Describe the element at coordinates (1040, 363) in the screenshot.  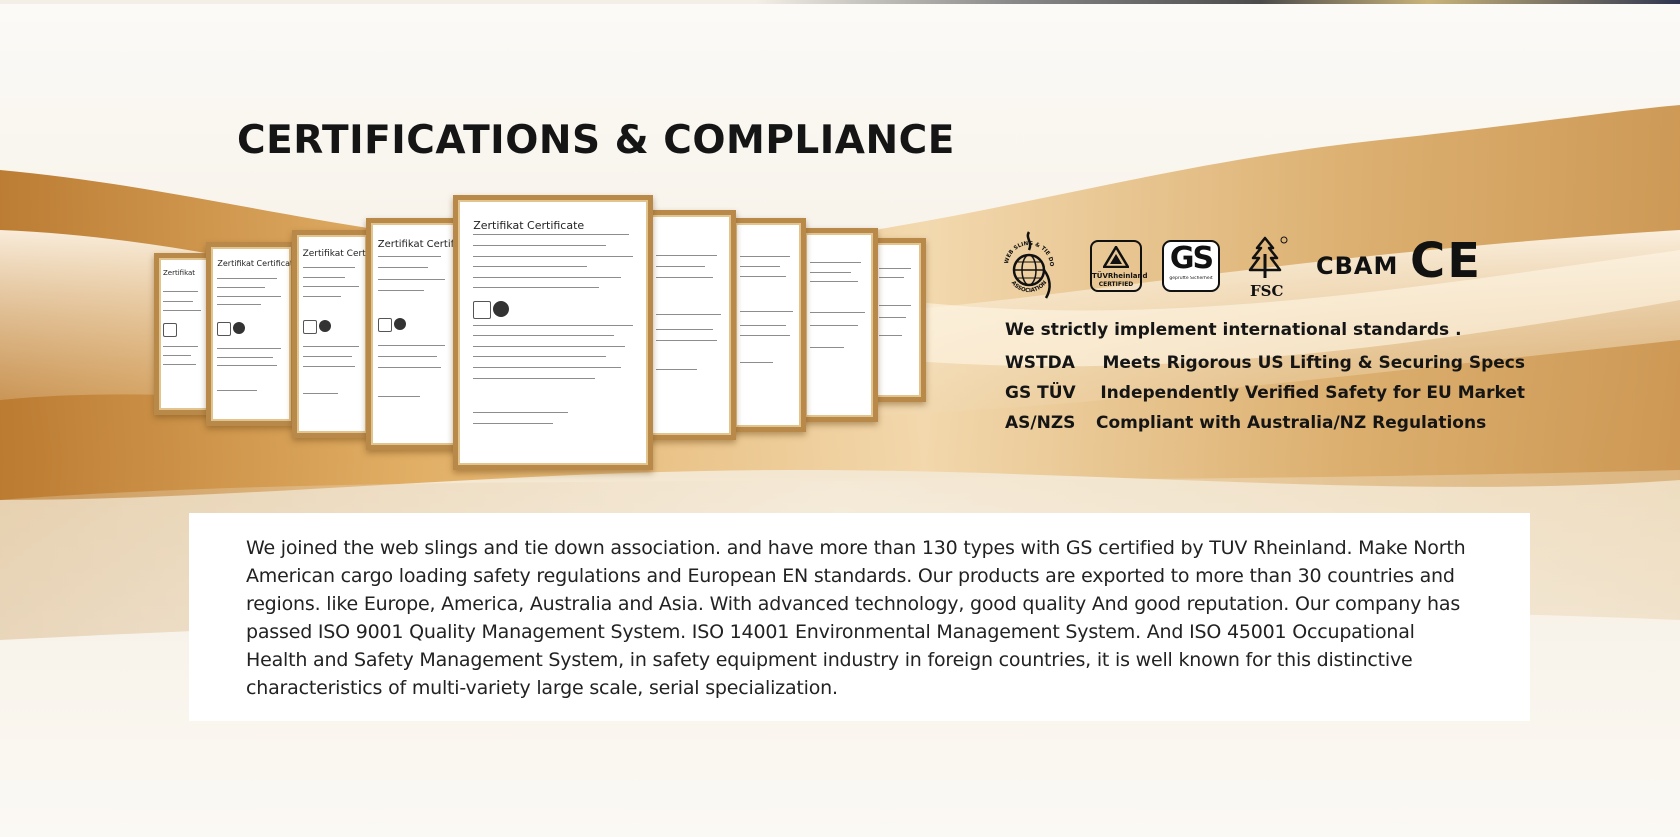
I see `standard-code: WSTDA` at that location.